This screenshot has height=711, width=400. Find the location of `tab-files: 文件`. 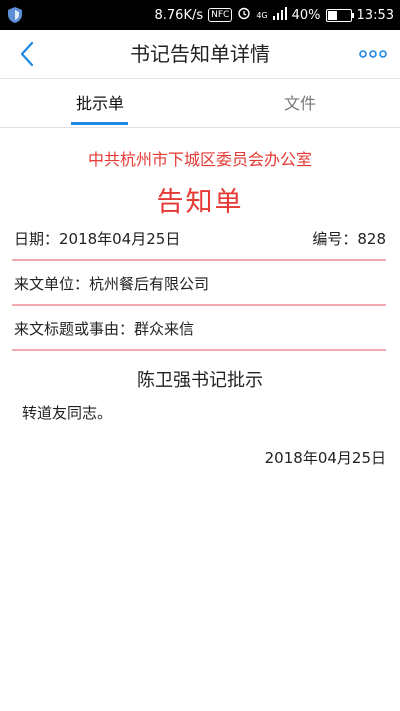

tab-files: 文件 is located at coordinates (300, 103).